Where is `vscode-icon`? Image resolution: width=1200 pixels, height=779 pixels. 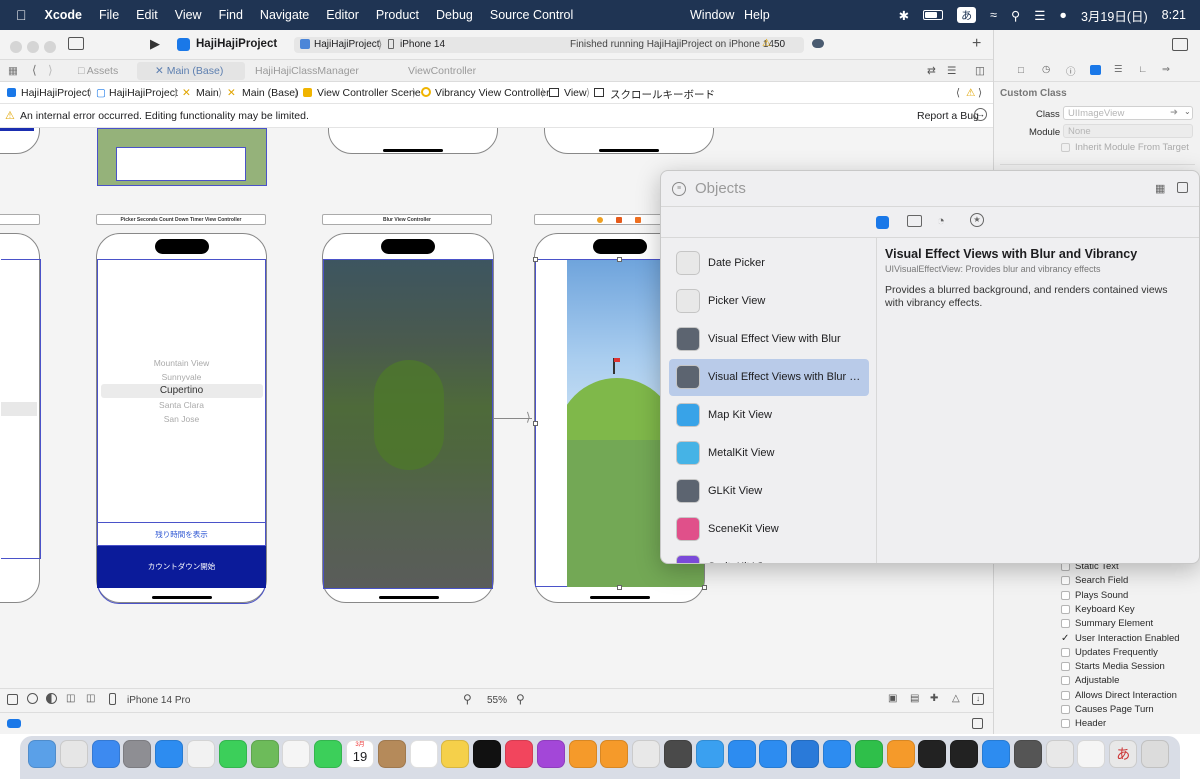 vscode-icon is located at coordinates (805, 754).